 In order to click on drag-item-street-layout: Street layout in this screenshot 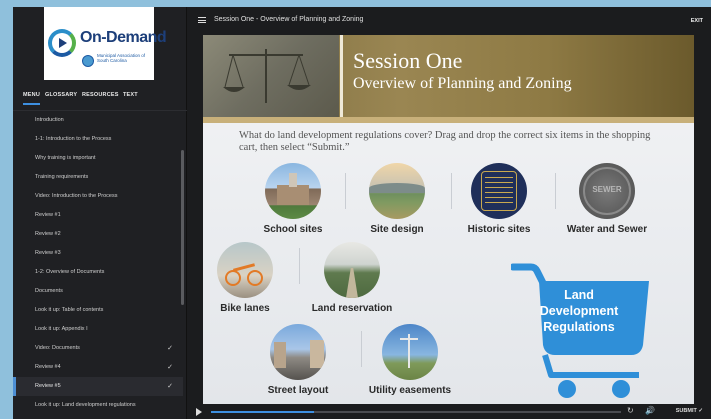, I will do `click(298, 360)`.